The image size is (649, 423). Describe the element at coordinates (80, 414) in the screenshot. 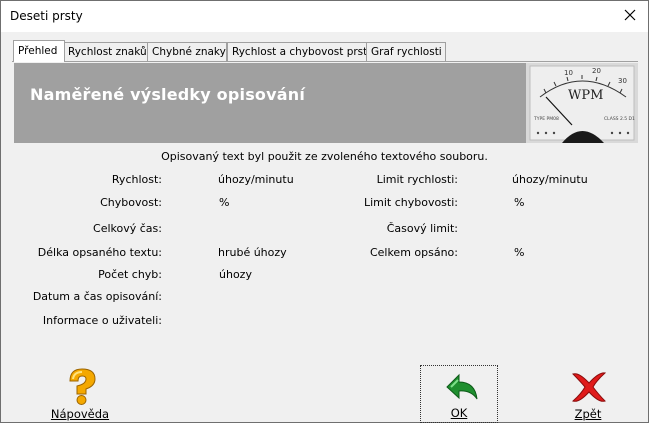

I see `help-button-label: Nápověda` at that location.